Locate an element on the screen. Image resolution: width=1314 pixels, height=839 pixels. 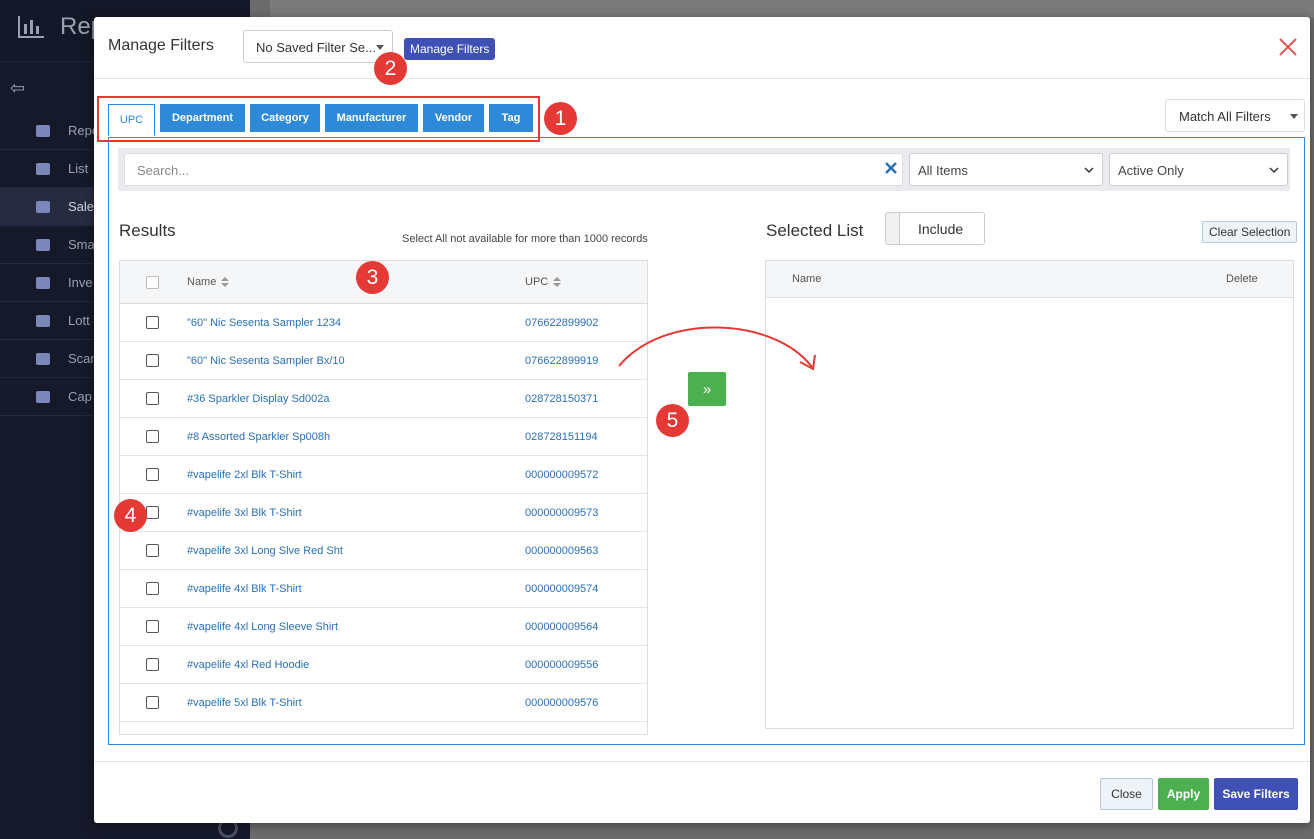
annotation-badge-3: 3 is located at coordinates (372, 277).